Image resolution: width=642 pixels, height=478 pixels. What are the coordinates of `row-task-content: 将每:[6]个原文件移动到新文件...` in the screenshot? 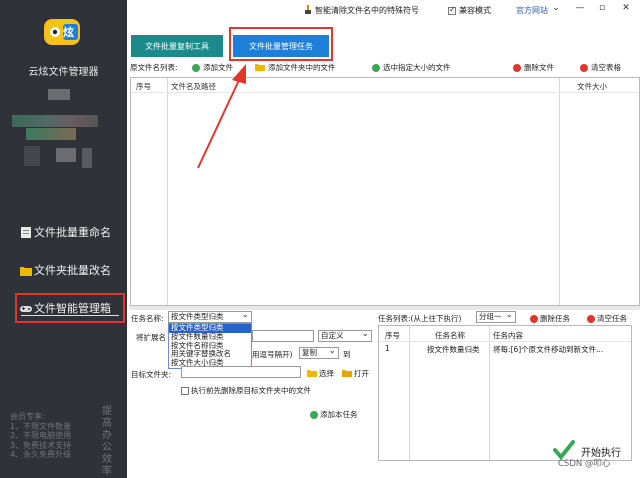 It's located at (548, 349).